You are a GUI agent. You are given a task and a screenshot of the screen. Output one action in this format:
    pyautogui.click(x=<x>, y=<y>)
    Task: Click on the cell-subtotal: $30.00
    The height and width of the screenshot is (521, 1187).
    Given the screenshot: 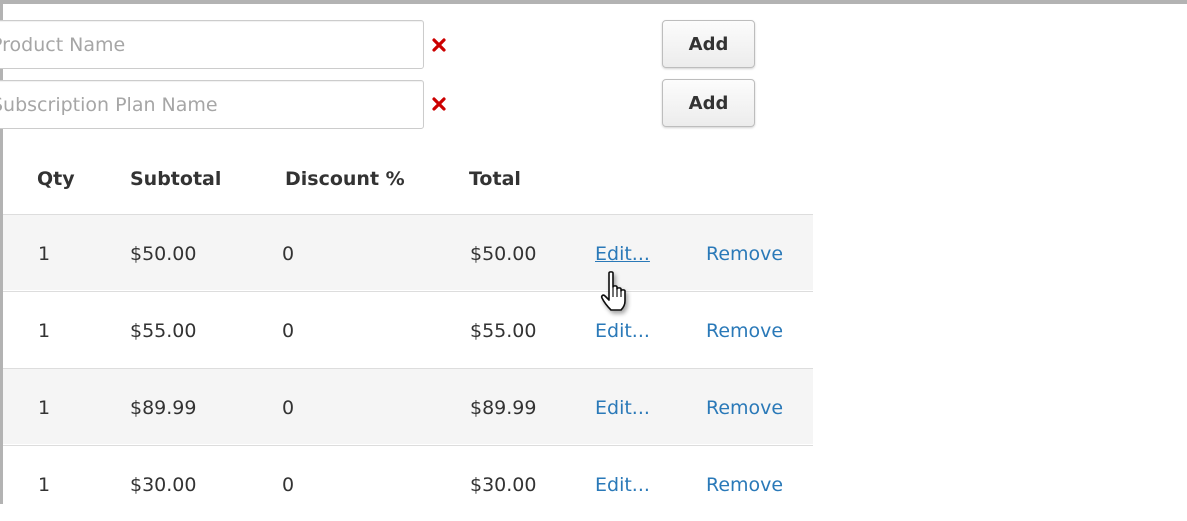 What is the action you would take?
    pyautogui.click(x=163, y=485)
    